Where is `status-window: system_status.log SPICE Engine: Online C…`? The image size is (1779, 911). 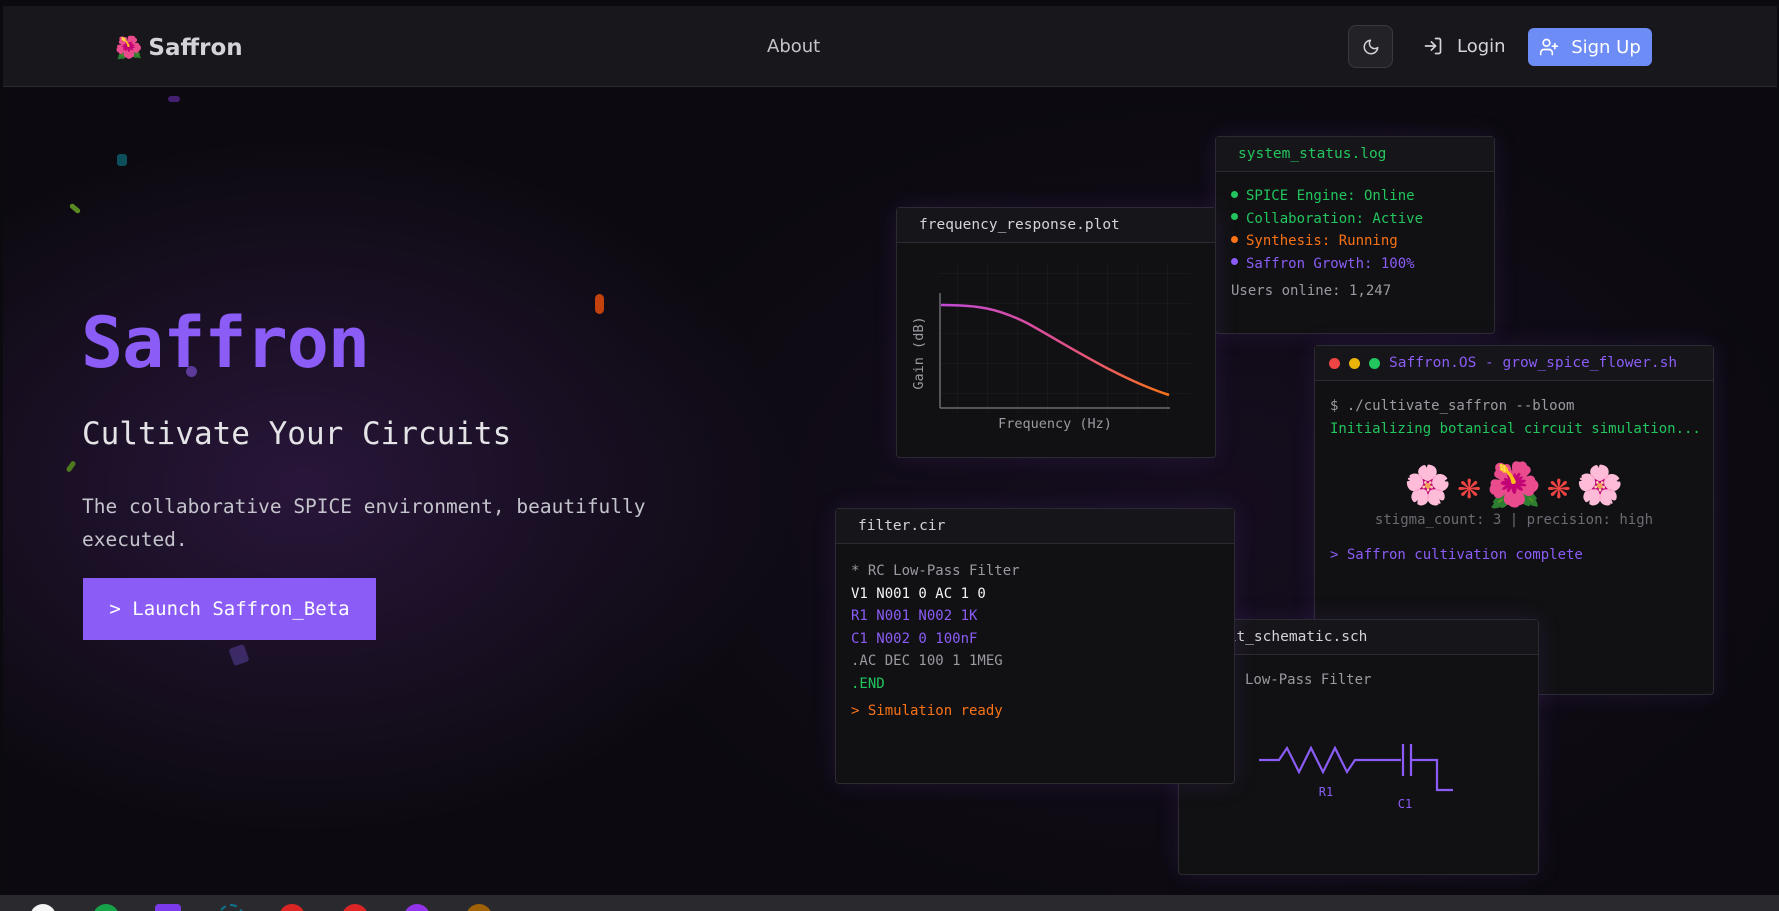 status-window: system_status.log SPICE Engine: Online C… is located at coordinates (1355, 235).